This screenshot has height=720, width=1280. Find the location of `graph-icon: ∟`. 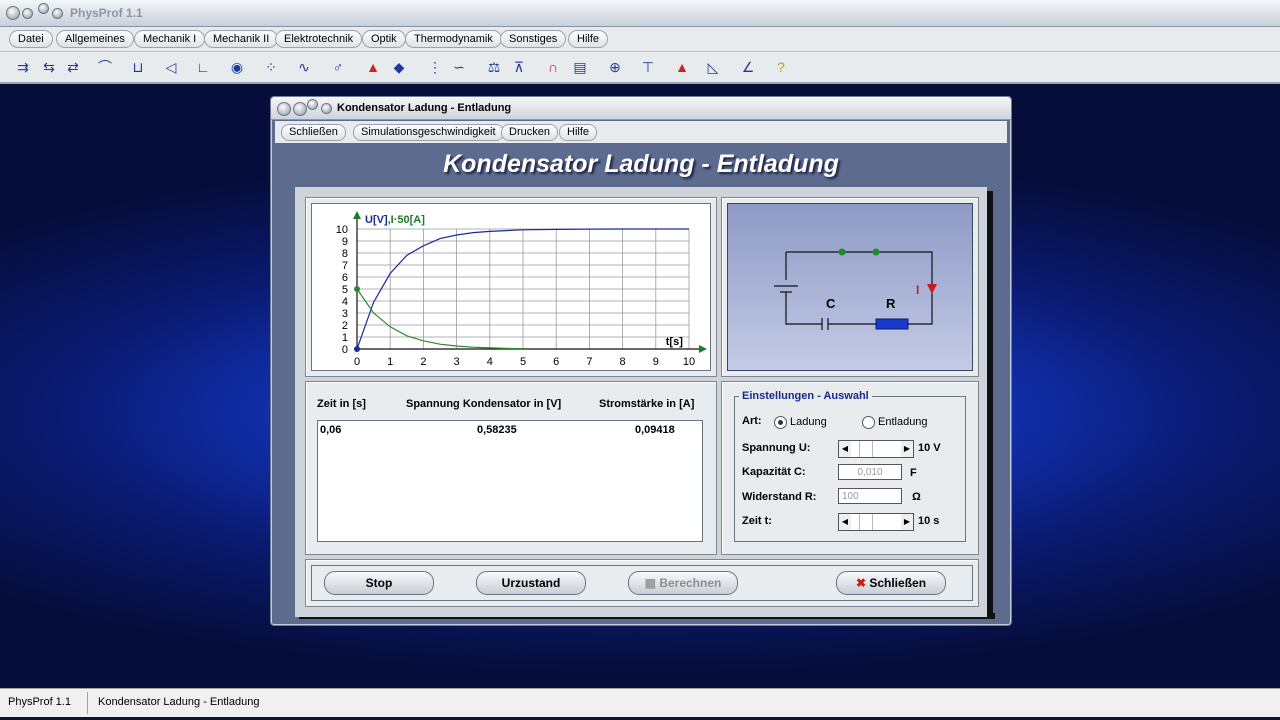

graph-icon: ∟ is located at coordinates (203, 67).